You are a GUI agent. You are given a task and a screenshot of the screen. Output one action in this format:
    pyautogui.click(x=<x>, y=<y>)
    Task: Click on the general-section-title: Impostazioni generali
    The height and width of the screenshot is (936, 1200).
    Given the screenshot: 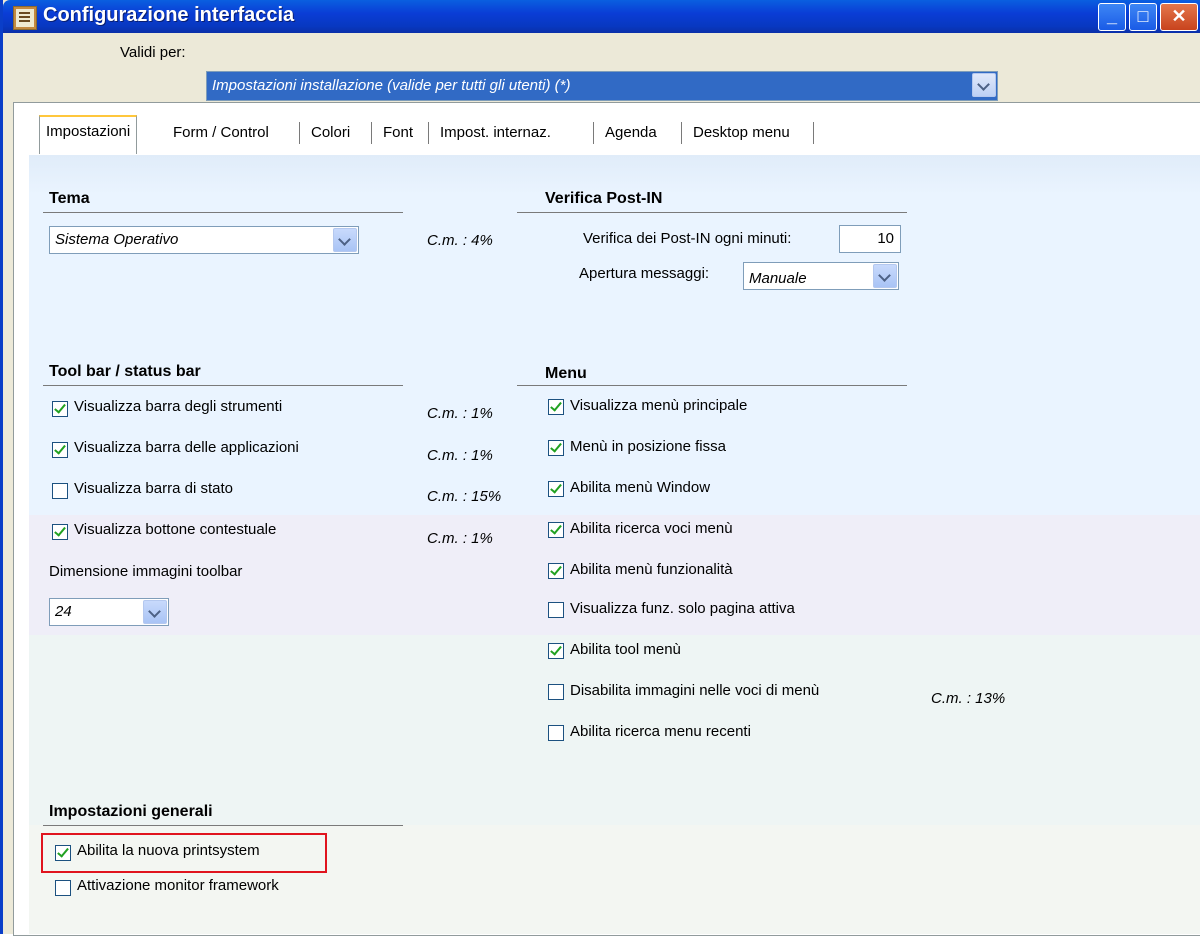 What is the action you would take?
    pyautogui.click(x=131, y=811)
    